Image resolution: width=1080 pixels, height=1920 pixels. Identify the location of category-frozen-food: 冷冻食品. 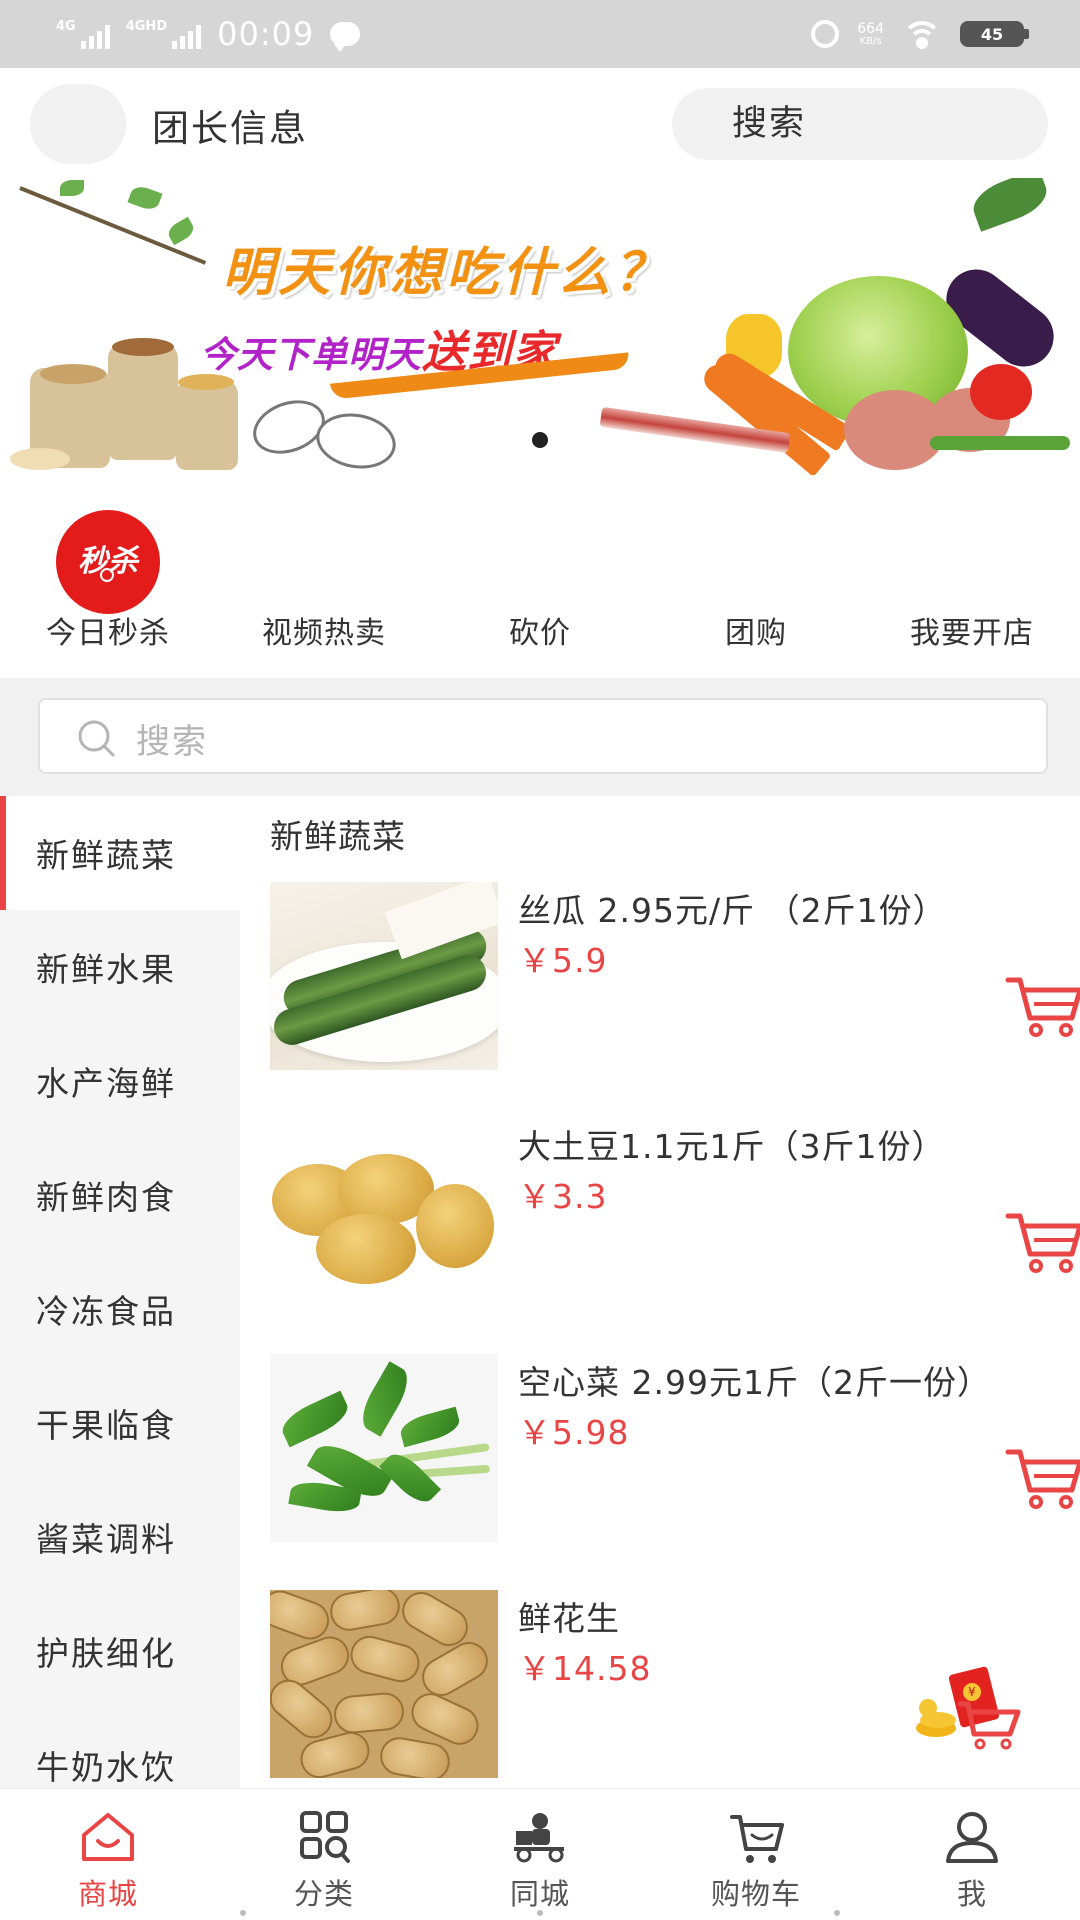
(120, 1309).